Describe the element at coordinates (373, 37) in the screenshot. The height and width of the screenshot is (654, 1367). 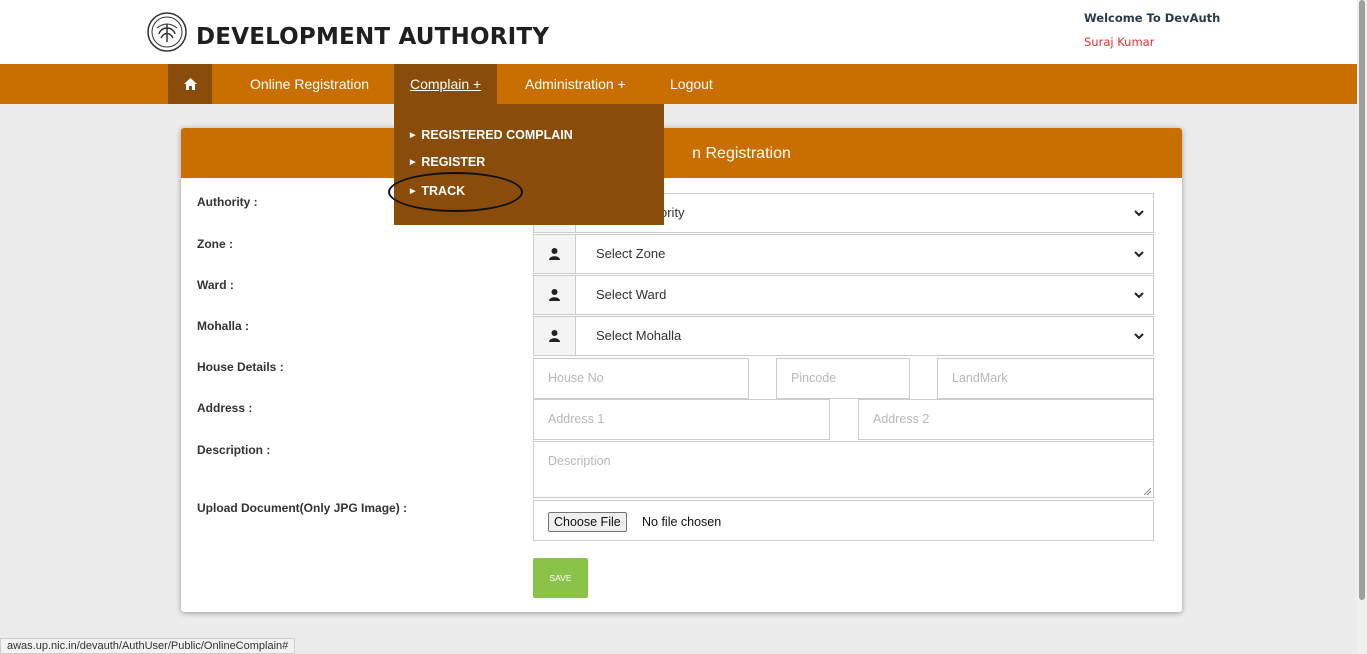
I see `site-title: DEVELOPMENT AUTHORITY` at that location.